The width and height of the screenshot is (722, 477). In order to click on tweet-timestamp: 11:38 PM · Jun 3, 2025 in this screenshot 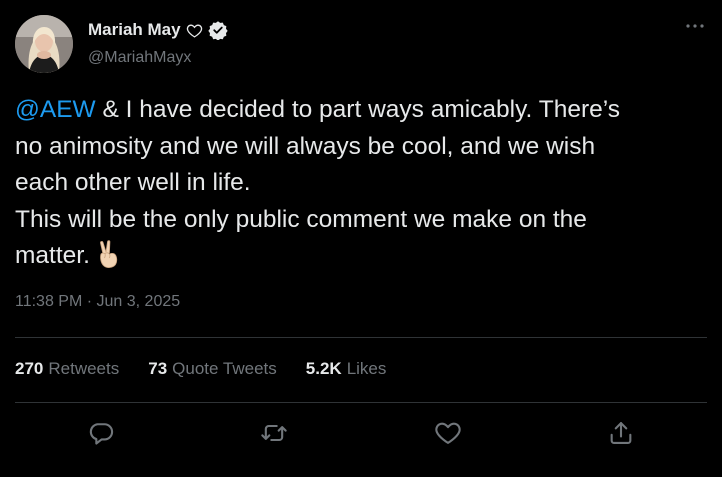, I will do `click(97, 302)`.